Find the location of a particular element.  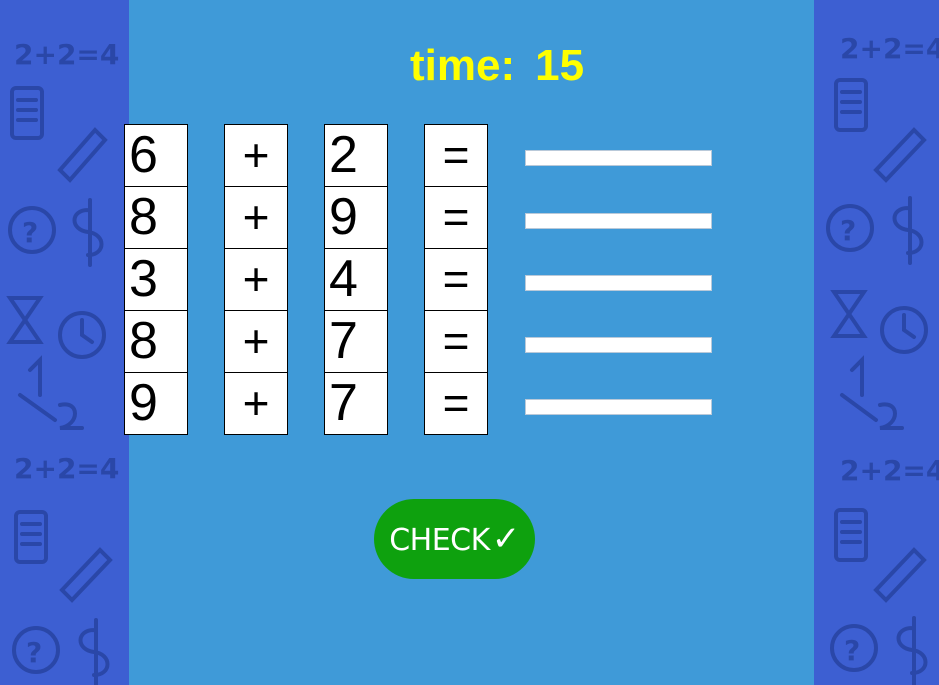

operand-b-cell: 9 is located at coordinates (356, 218).